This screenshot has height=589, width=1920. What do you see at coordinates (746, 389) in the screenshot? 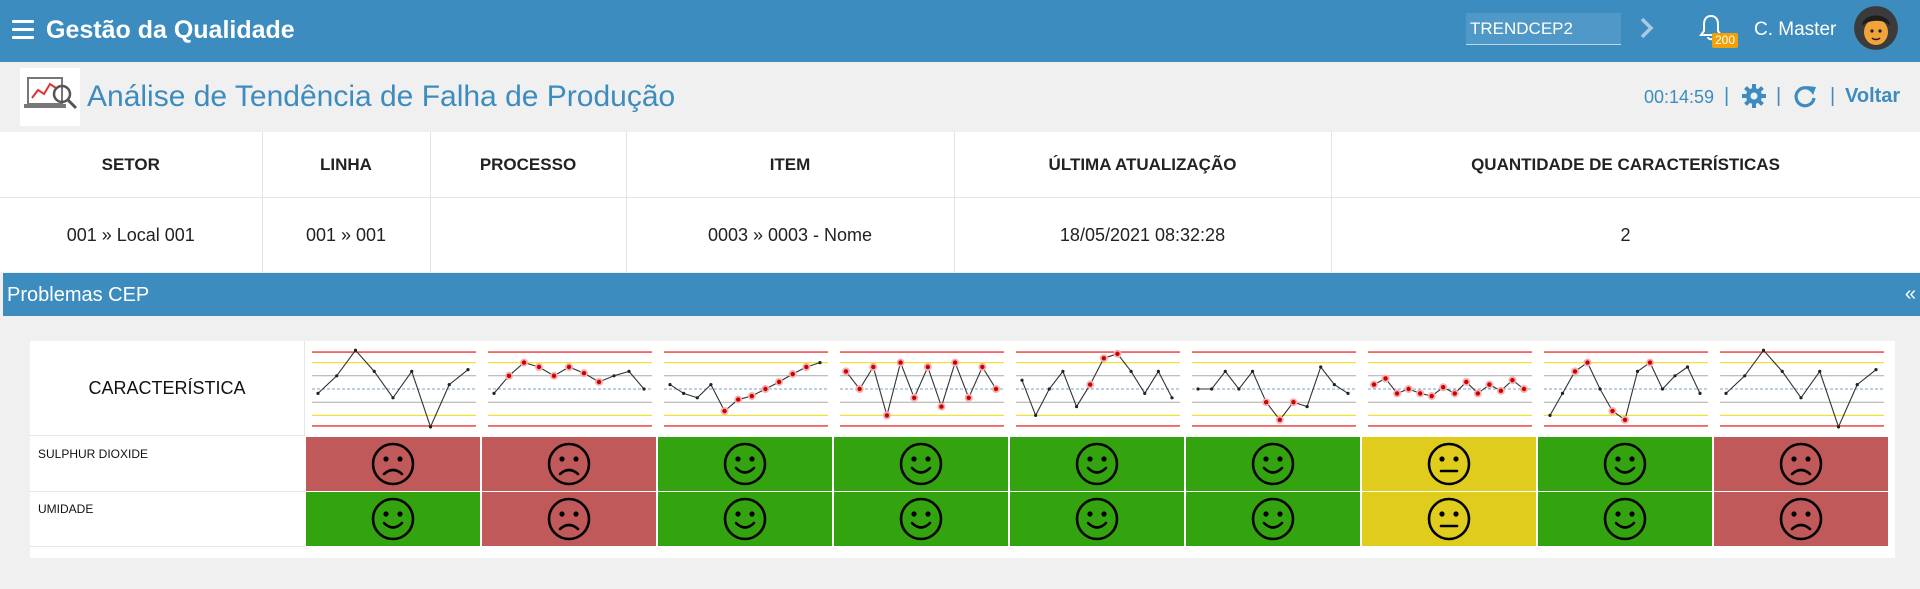
I see `trend-increasing-icon` at bounding box center [746, 389].